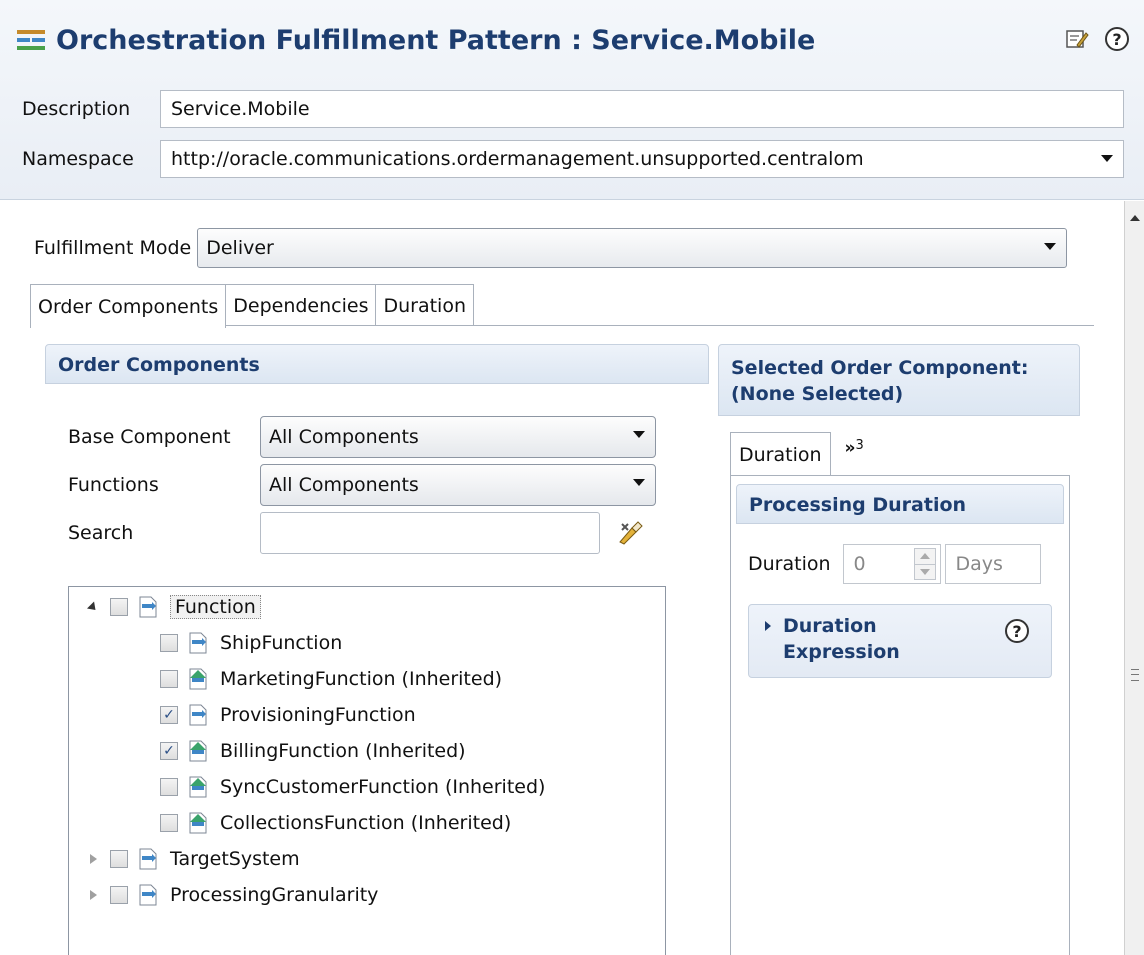  What do you see at coordinates (832, 639) in the screenshot?
I see `duration-expression-toggle: Duration Expression` at bounding box center [832, 639].